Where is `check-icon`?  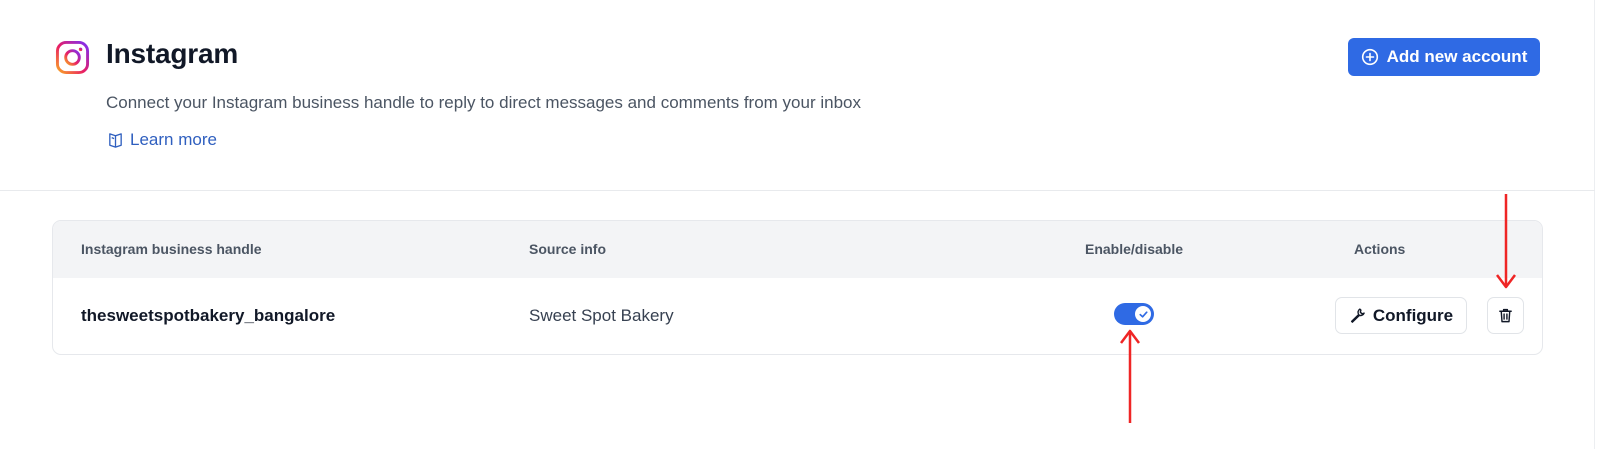
check-icon is located at coordinates (1143, 314).